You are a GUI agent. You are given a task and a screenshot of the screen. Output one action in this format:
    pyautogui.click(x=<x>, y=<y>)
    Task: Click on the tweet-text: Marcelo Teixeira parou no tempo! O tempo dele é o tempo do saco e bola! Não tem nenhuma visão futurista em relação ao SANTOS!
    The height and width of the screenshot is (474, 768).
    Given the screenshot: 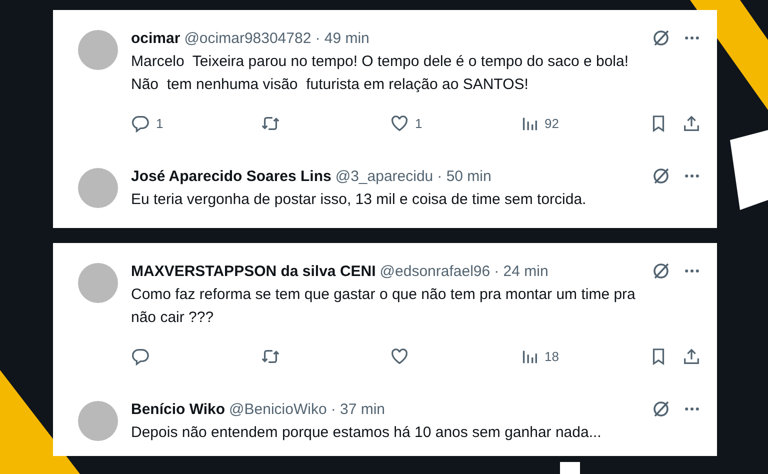 What is the action you would take?
    pyautogui.click(x=380, y=73)
    